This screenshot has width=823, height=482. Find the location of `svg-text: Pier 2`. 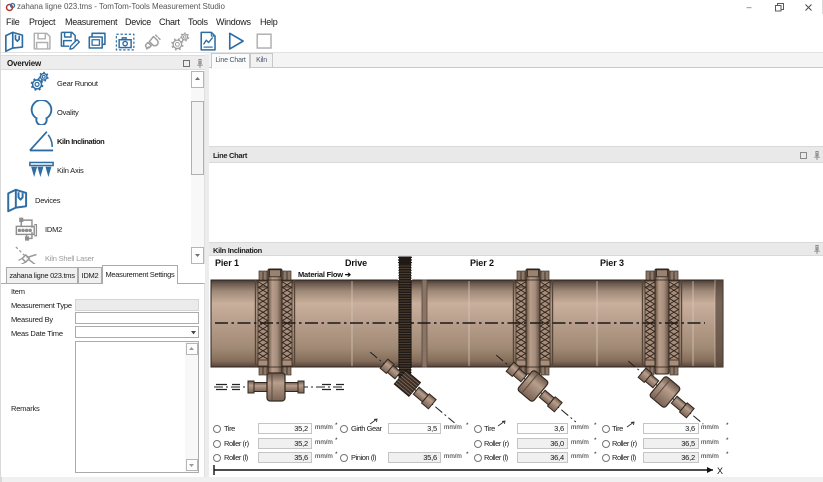

svg-text: Pier 2 is located at coordinates (482, 263).